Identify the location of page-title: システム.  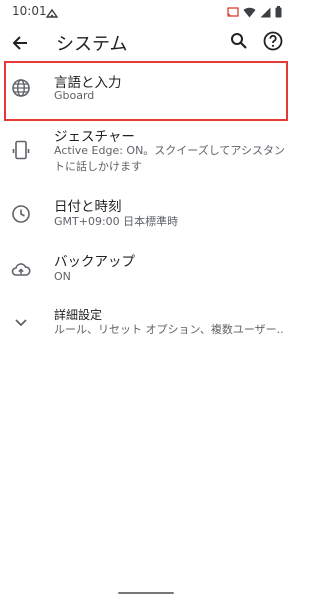
(92, 44).